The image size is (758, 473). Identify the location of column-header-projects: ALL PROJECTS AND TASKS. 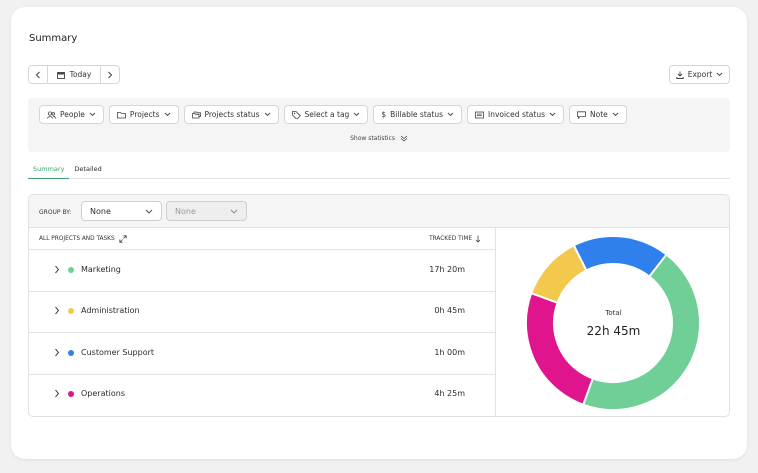
(77, 239).